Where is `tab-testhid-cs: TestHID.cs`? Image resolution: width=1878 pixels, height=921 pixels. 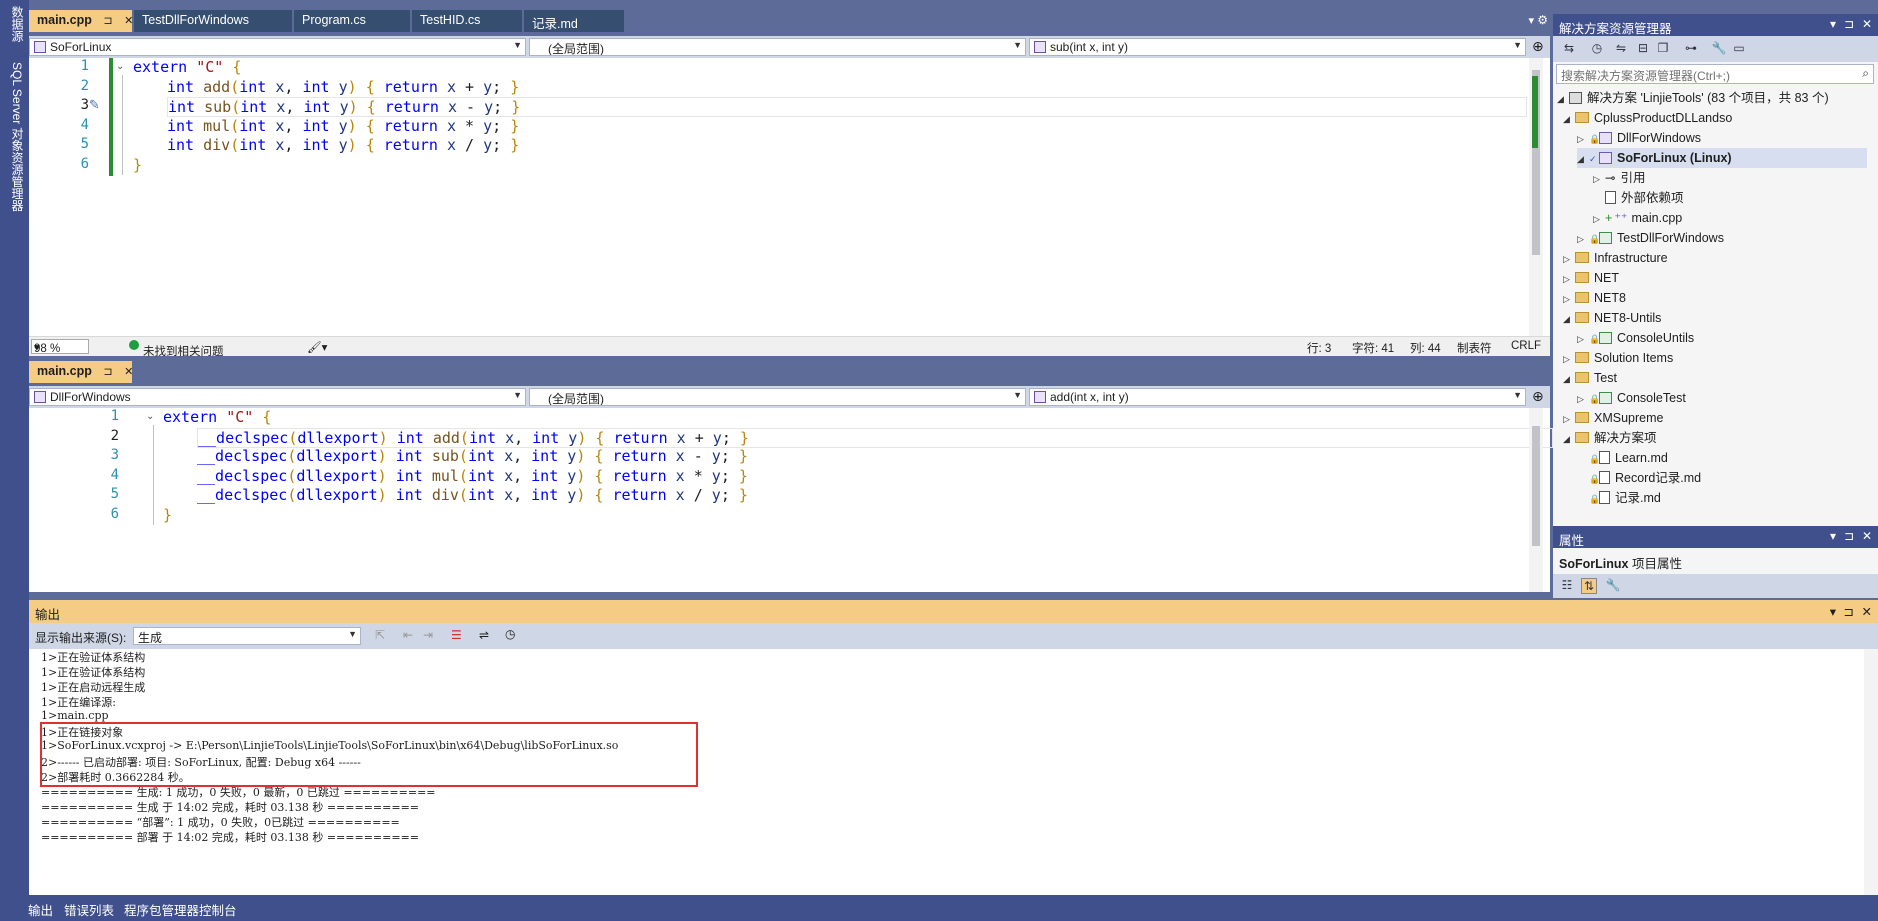
tab-testhid-cs: TestHID.cs is located at coordinates (467, 21).